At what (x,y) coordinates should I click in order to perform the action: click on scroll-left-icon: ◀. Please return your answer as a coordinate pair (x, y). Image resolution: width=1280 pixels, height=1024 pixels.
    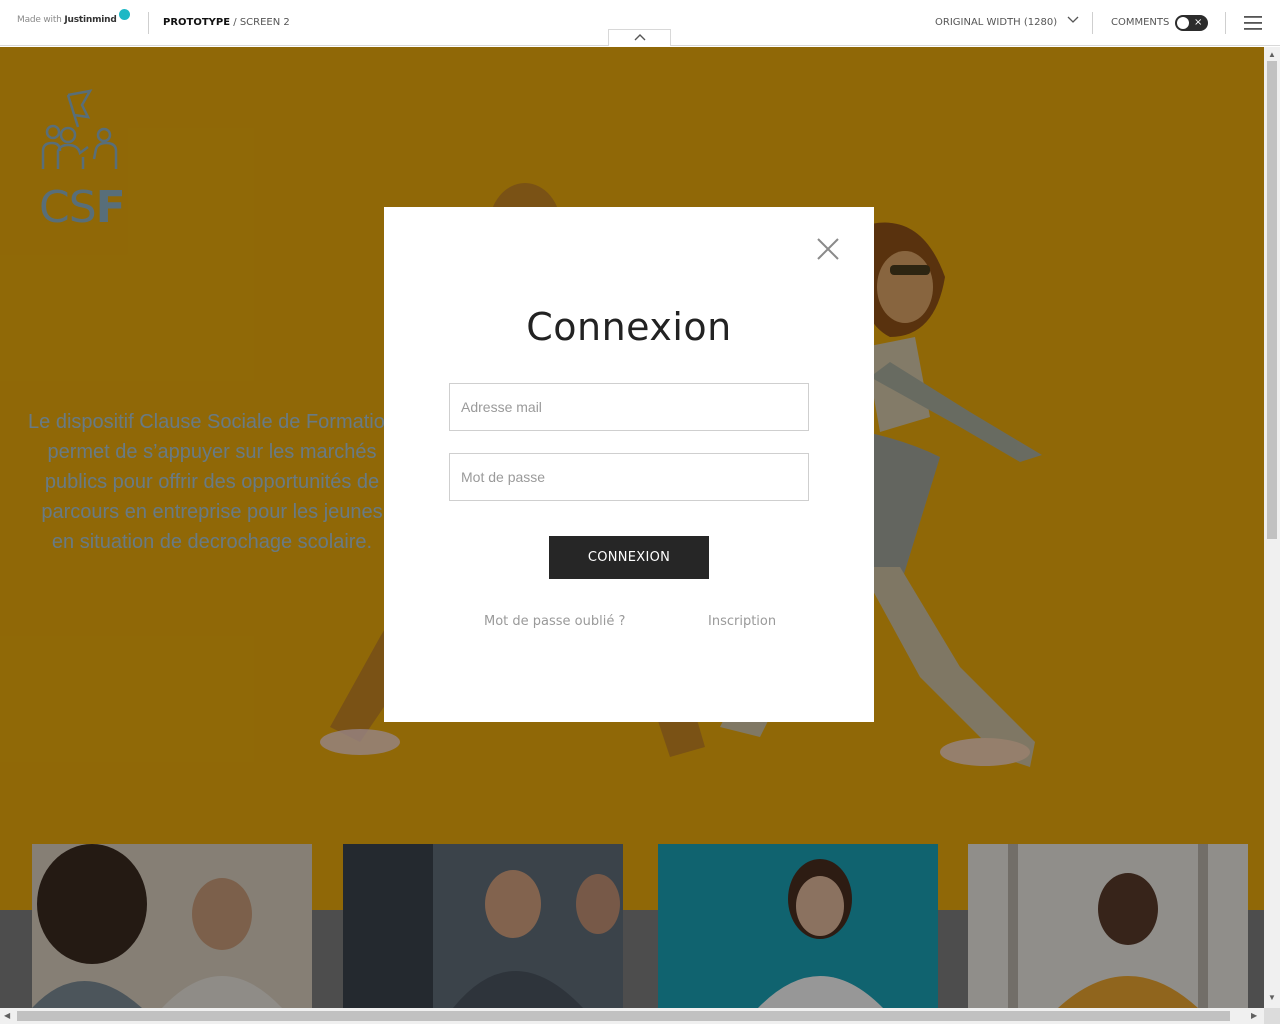
    Looking at the image, I should click on (7, 1015).